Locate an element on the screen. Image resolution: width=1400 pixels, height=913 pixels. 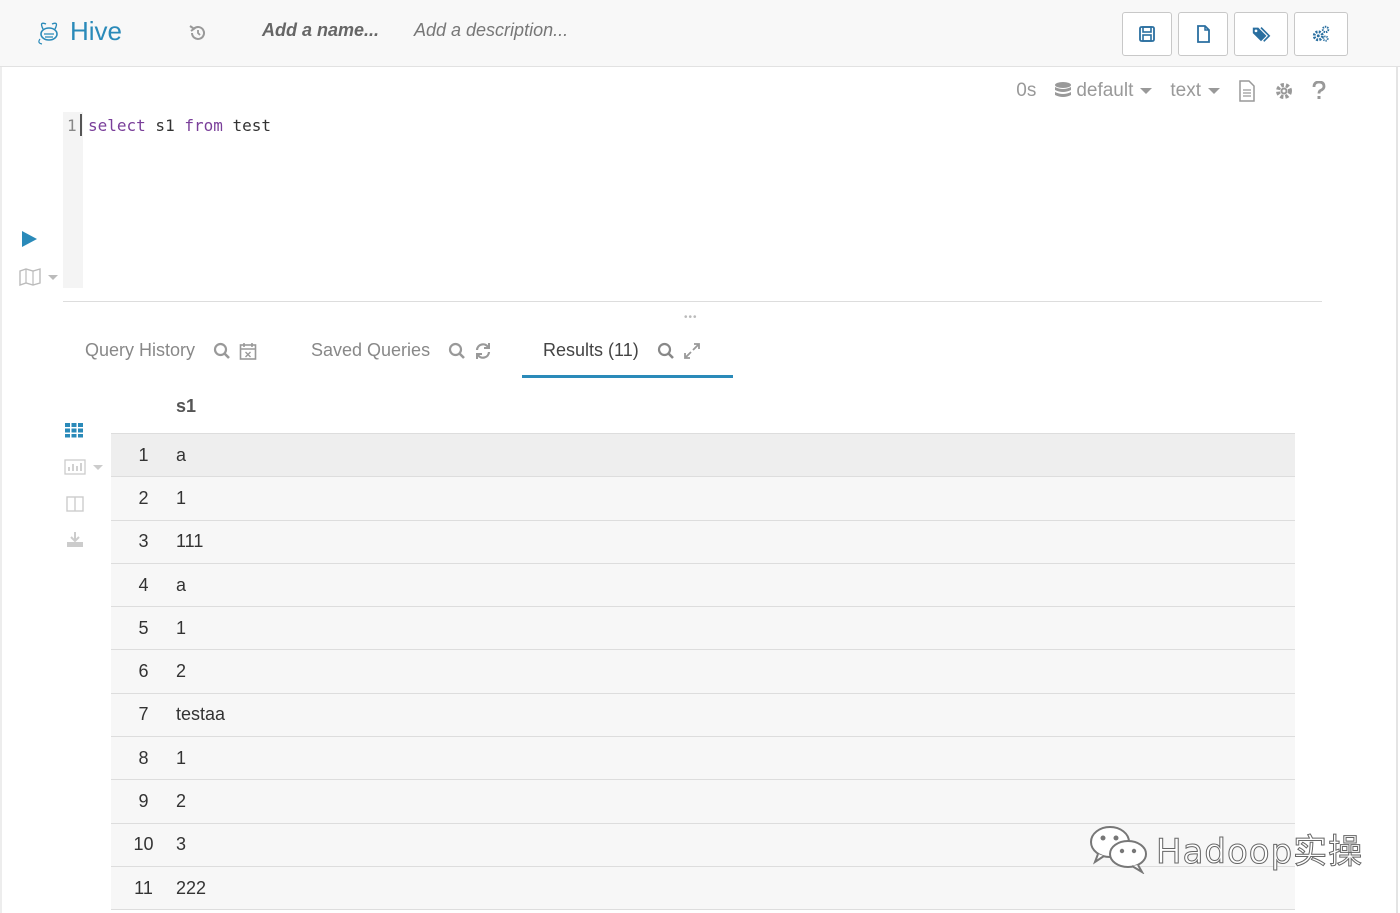
app-name: Hive is located at coordinates (96, 31).